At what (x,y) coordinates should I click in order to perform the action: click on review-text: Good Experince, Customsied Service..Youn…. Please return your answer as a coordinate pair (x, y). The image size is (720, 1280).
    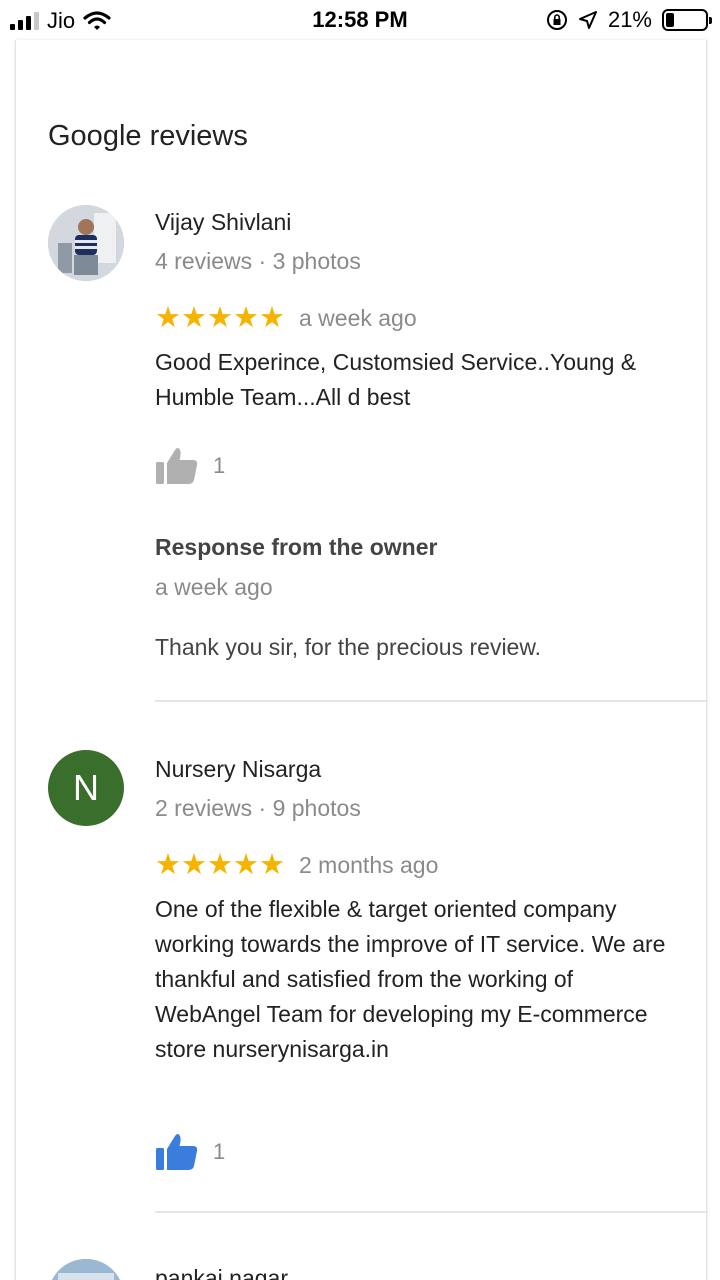
    Looking at the image, I should click on (396, 379).